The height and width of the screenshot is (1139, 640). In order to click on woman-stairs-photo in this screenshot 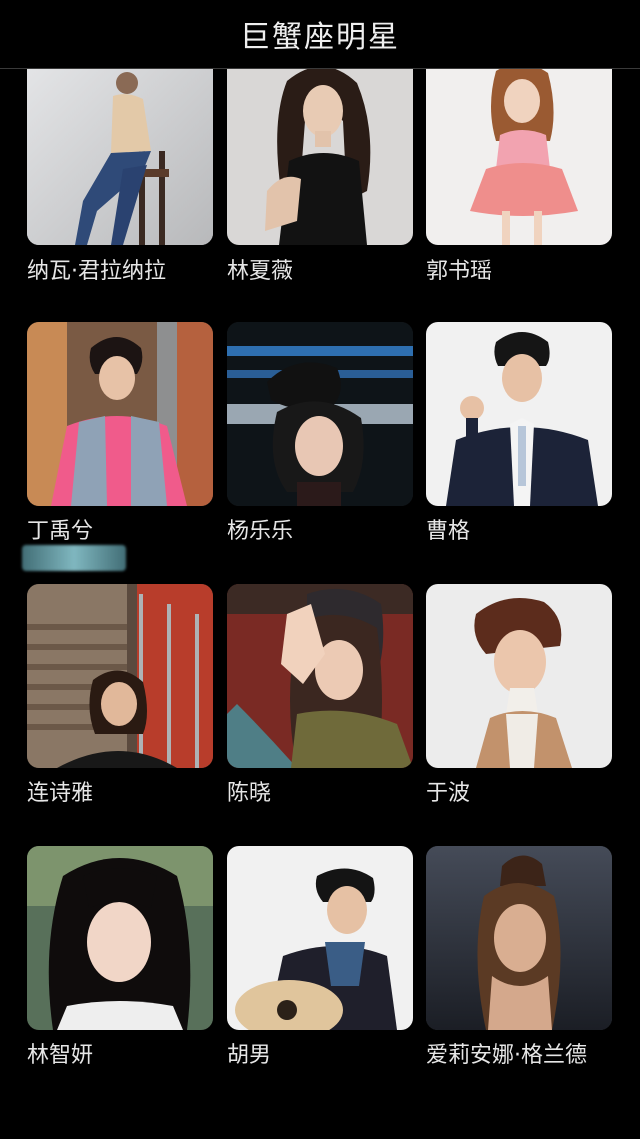, I will do `click(120, 676)`.